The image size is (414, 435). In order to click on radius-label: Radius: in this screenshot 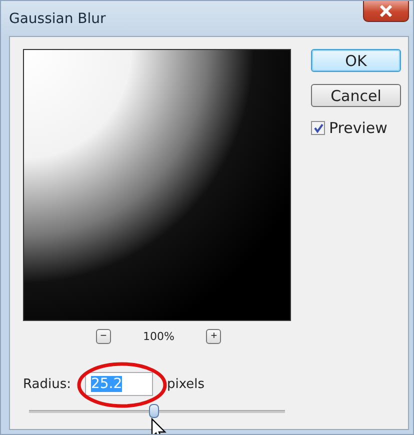, I will do `click(47, 384)`.